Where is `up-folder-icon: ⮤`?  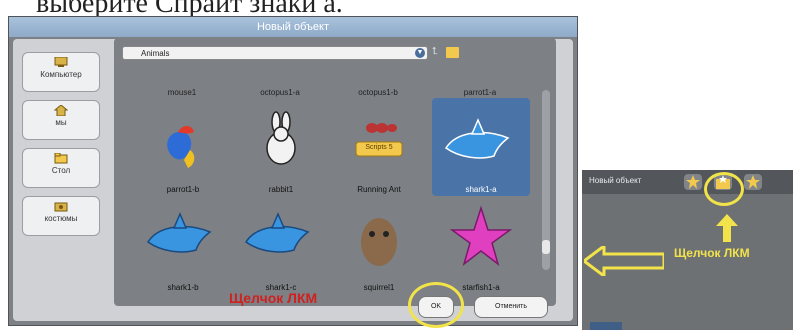
up-folder-icon: ⮤ is located at coordinates (438, 52).